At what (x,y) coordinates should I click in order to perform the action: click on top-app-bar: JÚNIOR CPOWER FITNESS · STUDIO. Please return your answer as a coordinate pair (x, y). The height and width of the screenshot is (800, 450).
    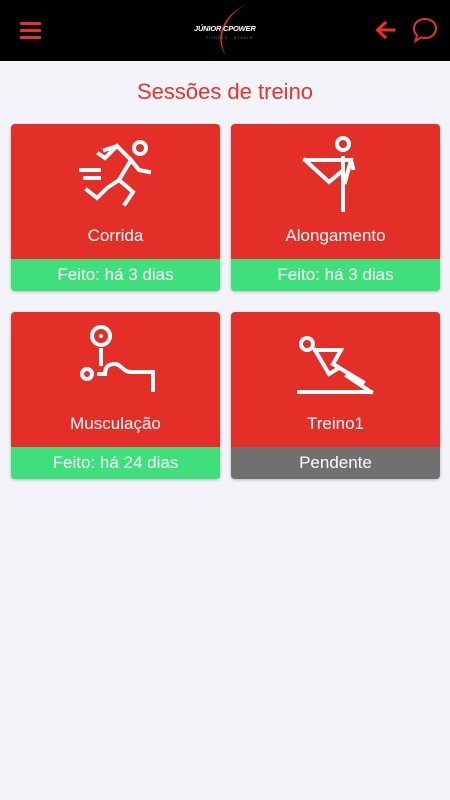
    Looking at the image, I should click on (225, 30).